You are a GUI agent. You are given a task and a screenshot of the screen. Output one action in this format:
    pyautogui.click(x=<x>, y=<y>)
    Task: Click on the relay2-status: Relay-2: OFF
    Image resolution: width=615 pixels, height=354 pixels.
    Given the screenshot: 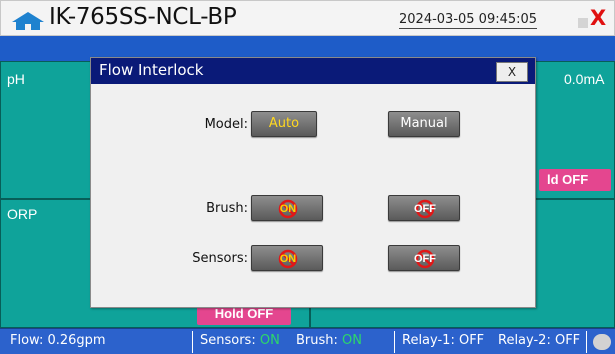 What is the action you would take?
    pyautogui.click(x=539, y=340)
    